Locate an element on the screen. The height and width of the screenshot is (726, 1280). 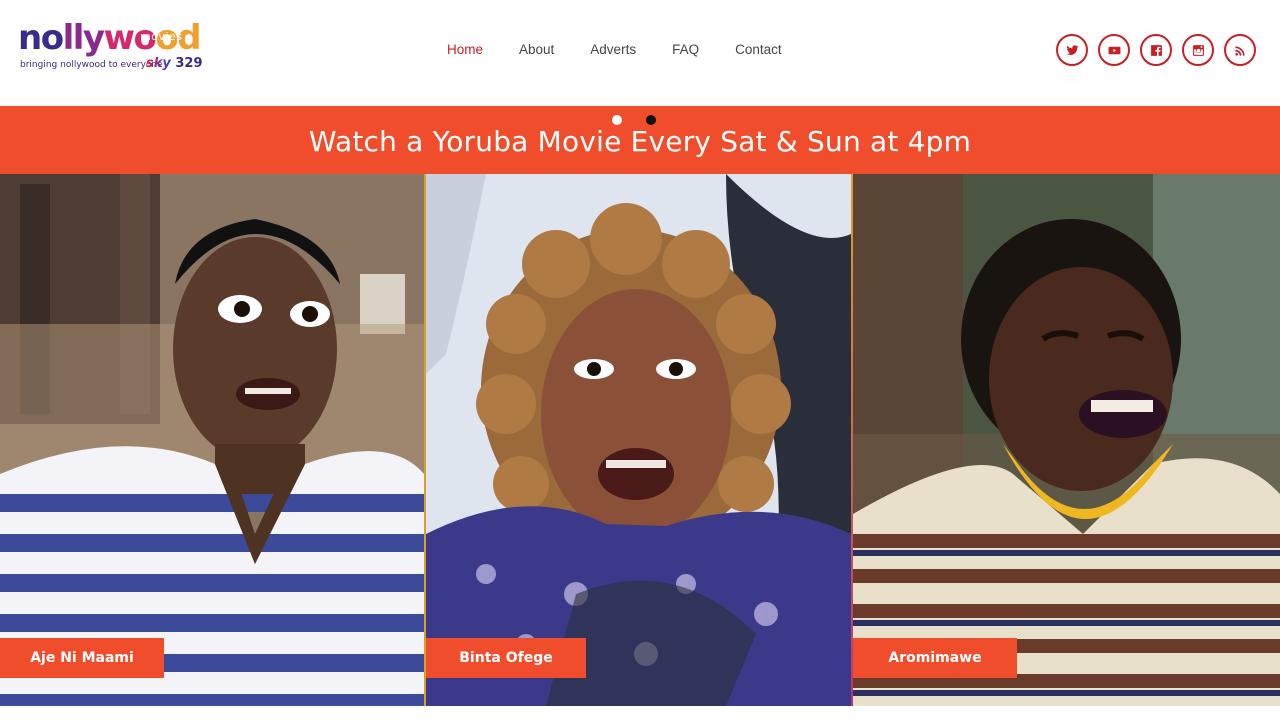
logo-letters-lly: lly is located at coordinates (83, 38).